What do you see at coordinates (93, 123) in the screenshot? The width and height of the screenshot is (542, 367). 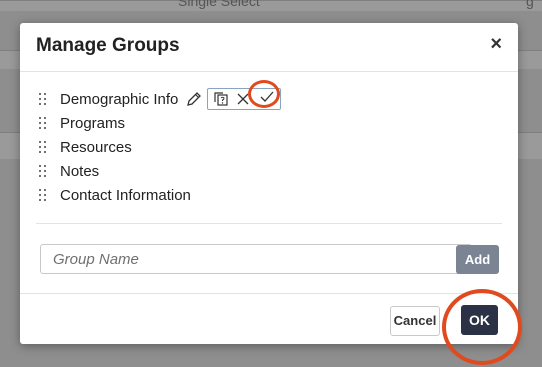 I see `group-label: Programs` at bounding box center [93, 123].